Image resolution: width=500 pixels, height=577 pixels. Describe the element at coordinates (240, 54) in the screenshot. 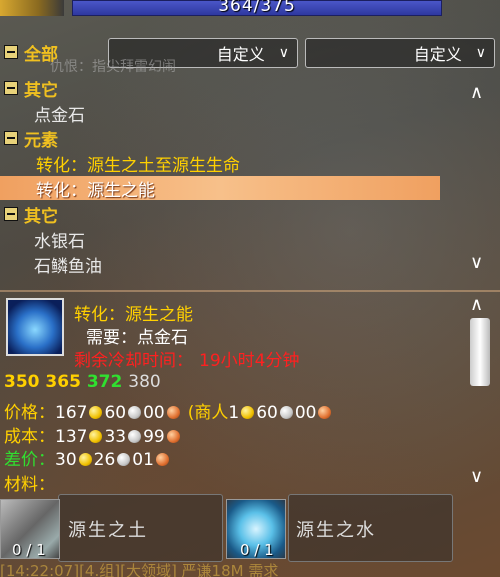

I see `filter-dropdown-1-label: 自定义` at that location.